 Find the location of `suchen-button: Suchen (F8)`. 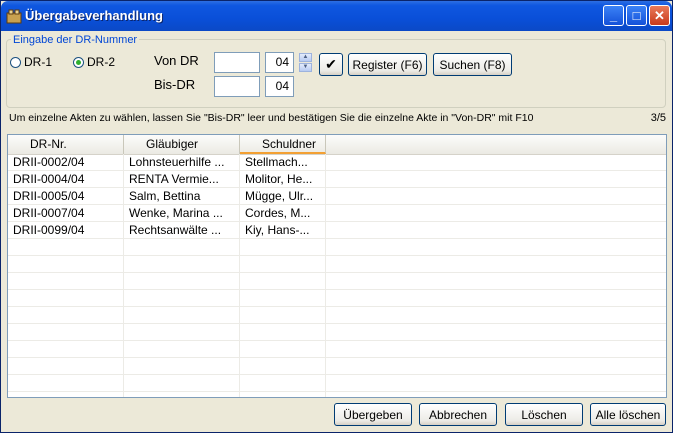

suchen-button: Suchen (F8) is located at coordinates (472, 64).